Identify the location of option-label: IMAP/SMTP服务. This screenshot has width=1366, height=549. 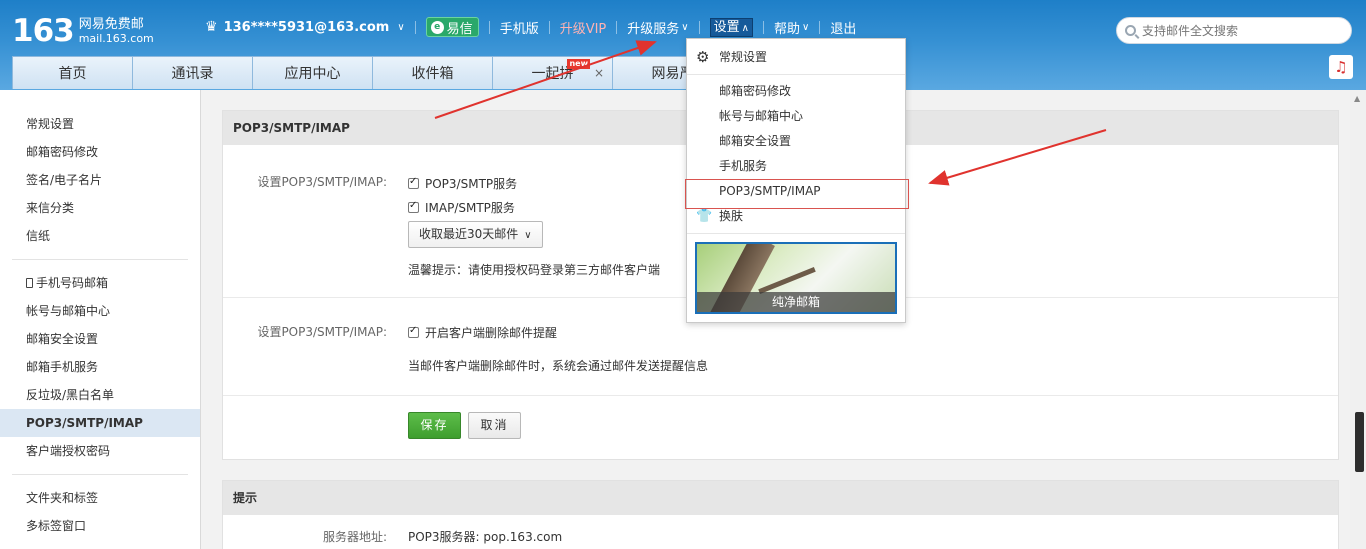
(470, 208).